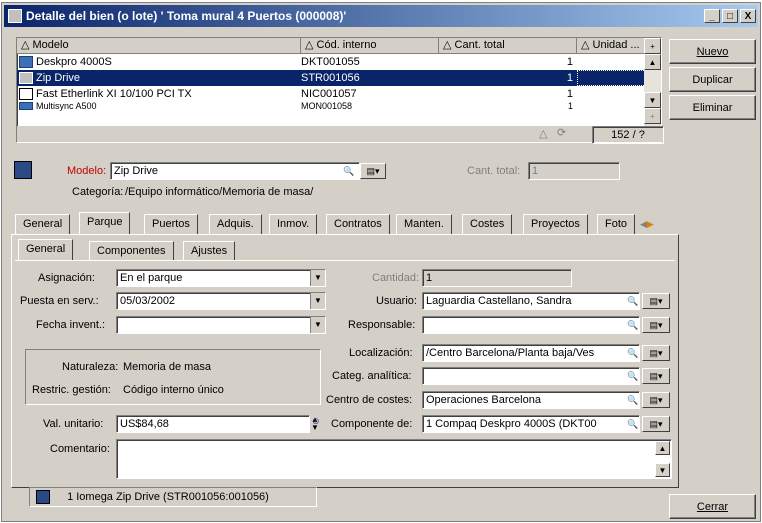 This screenshot has width=762, height=523. What do you see at coordinates (59, 301) in the screenshot?
I see `puesta-servicio-label: Puesta en serv.:` at bounding box center [59, 301].